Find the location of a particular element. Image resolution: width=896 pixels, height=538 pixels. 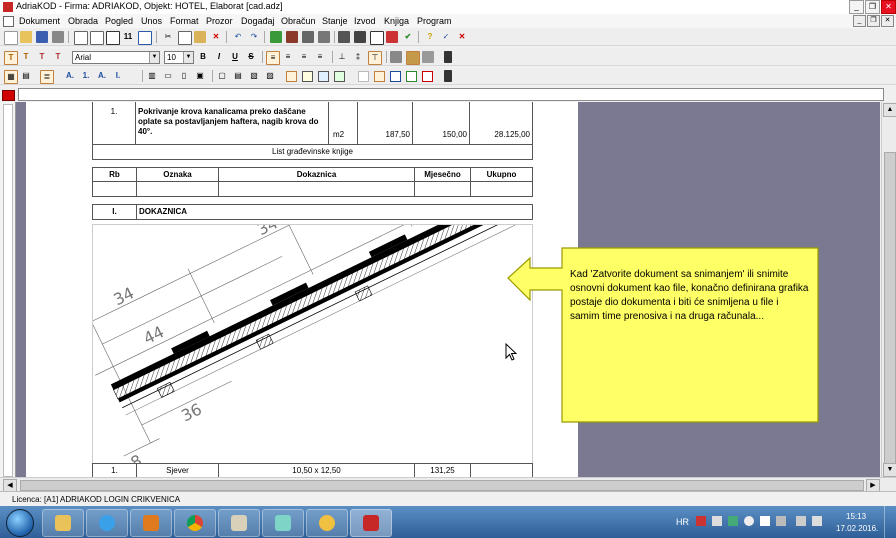

truck-icon is located at coordinates (360, 37).